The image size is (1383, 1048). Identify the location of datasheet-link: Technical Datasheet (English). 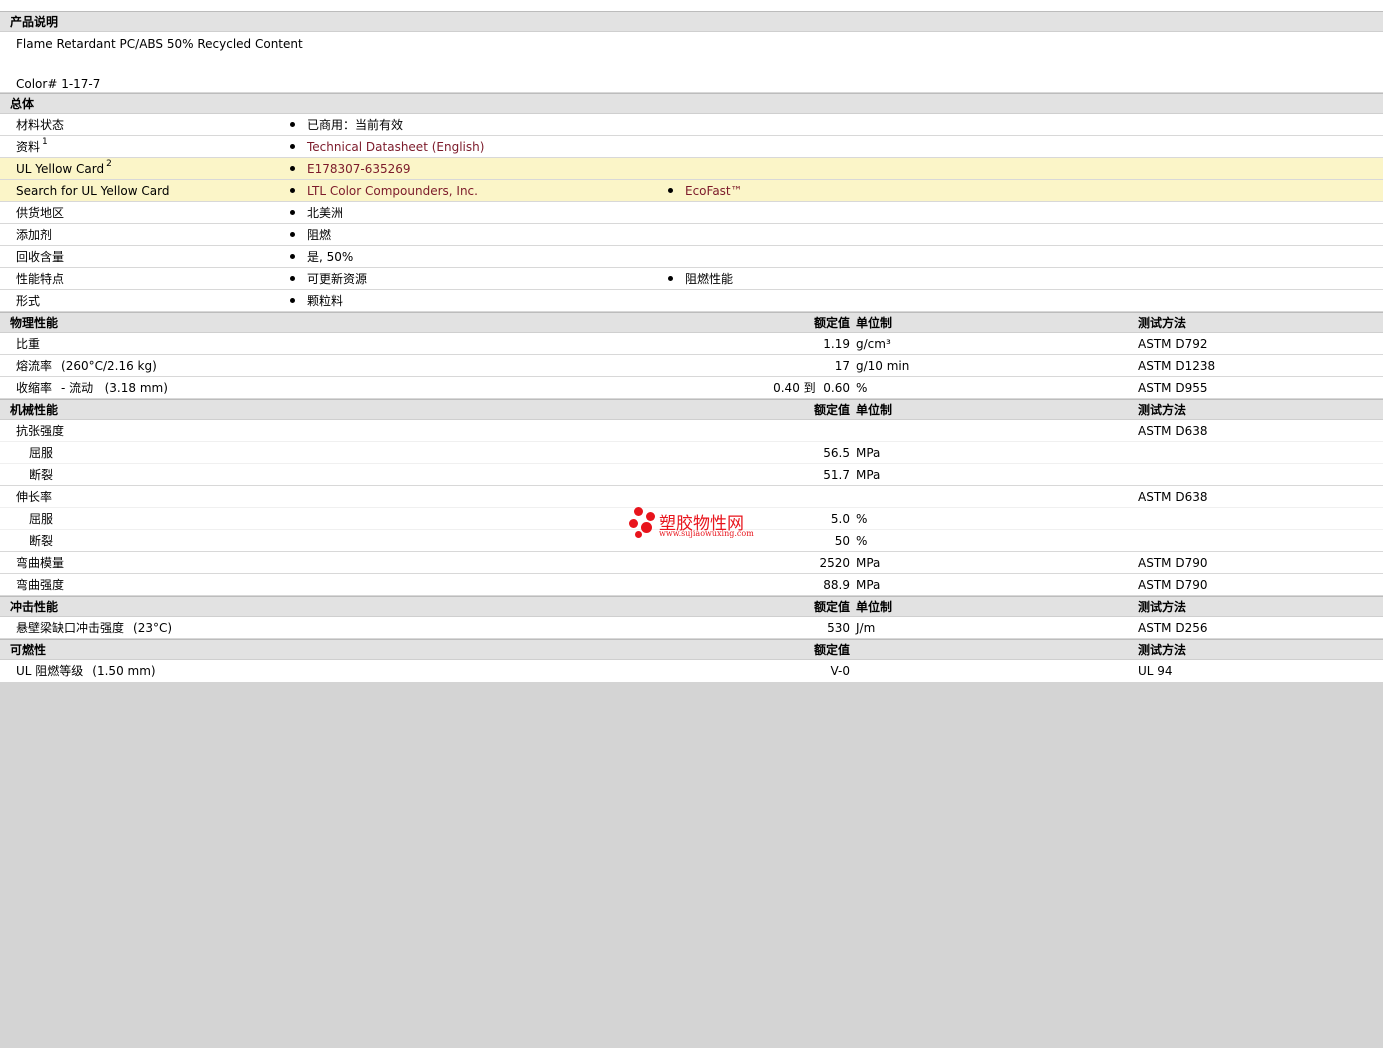
(395, 147).